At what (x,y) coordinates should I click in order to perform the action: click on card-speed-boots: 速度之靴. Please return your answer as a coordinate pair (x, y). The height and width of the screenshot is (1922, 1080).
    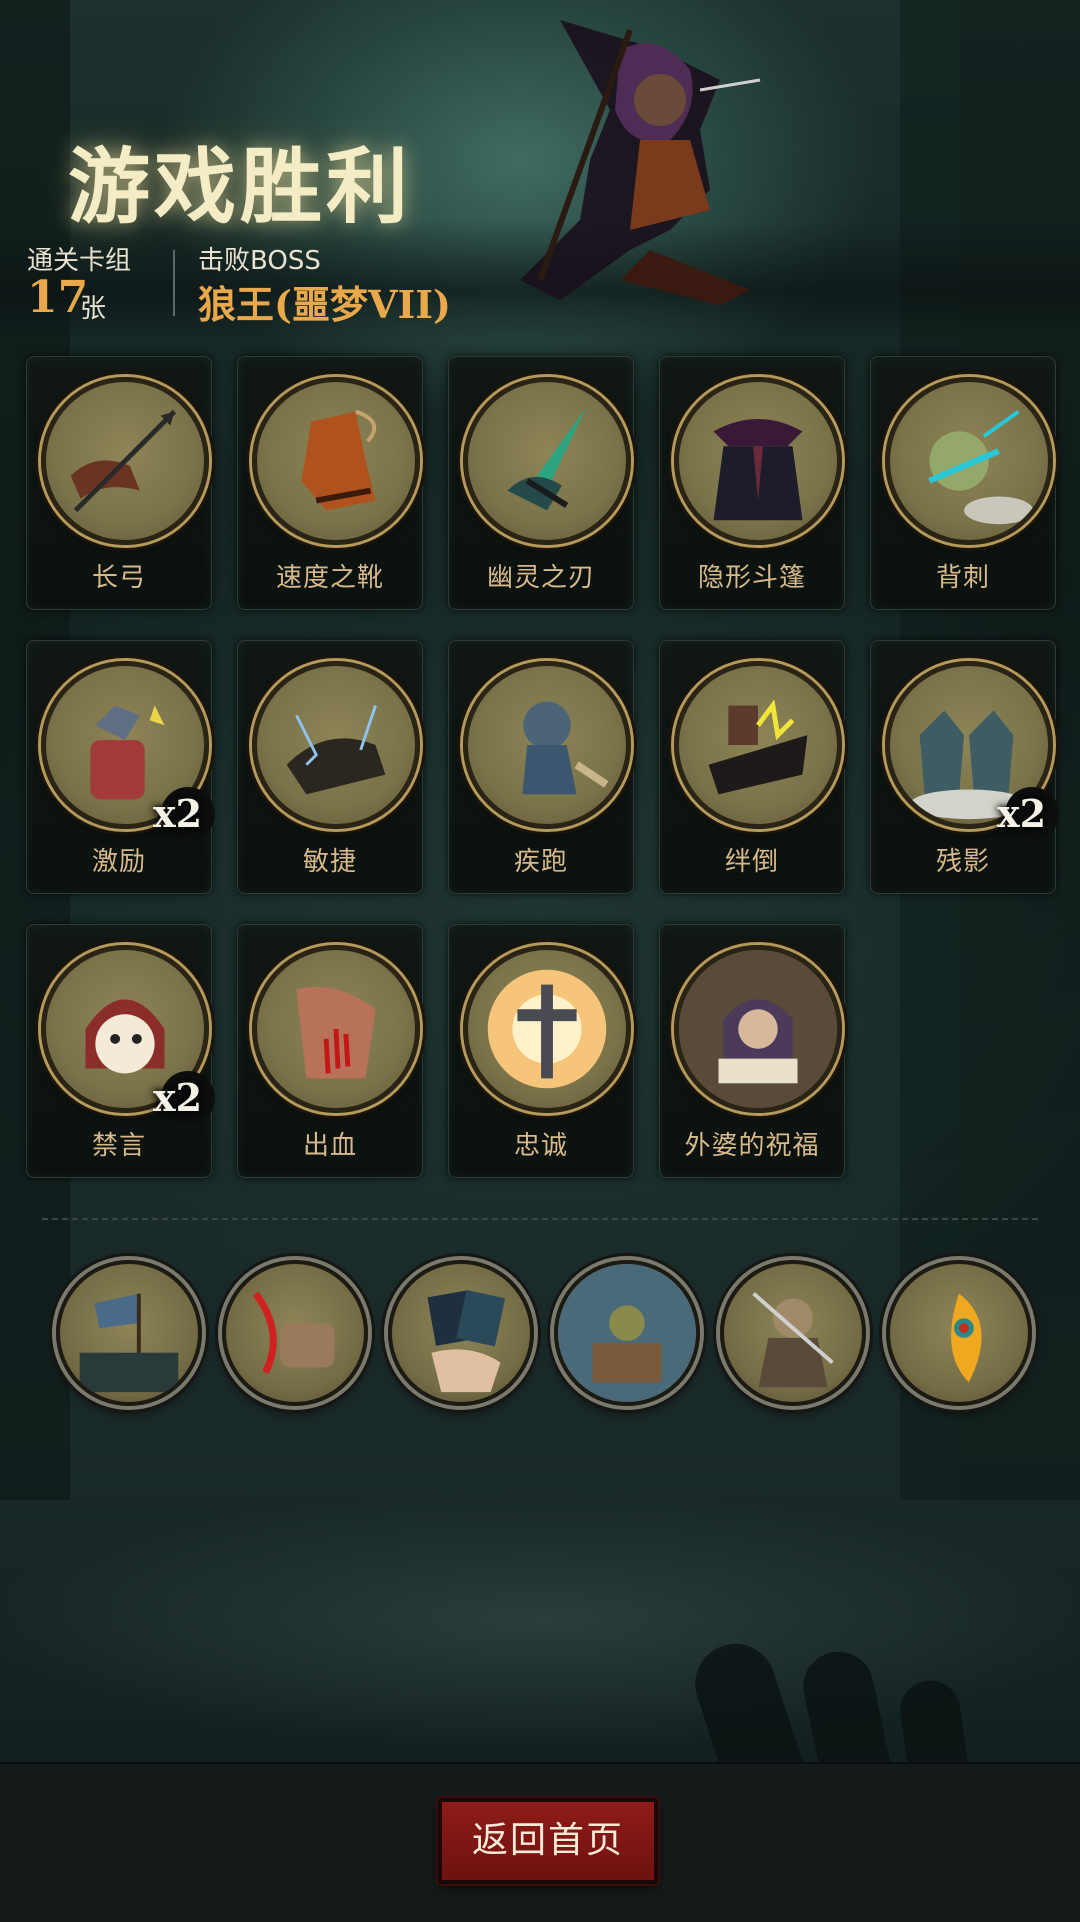
    Looking at the image, I should click on (330, 483).